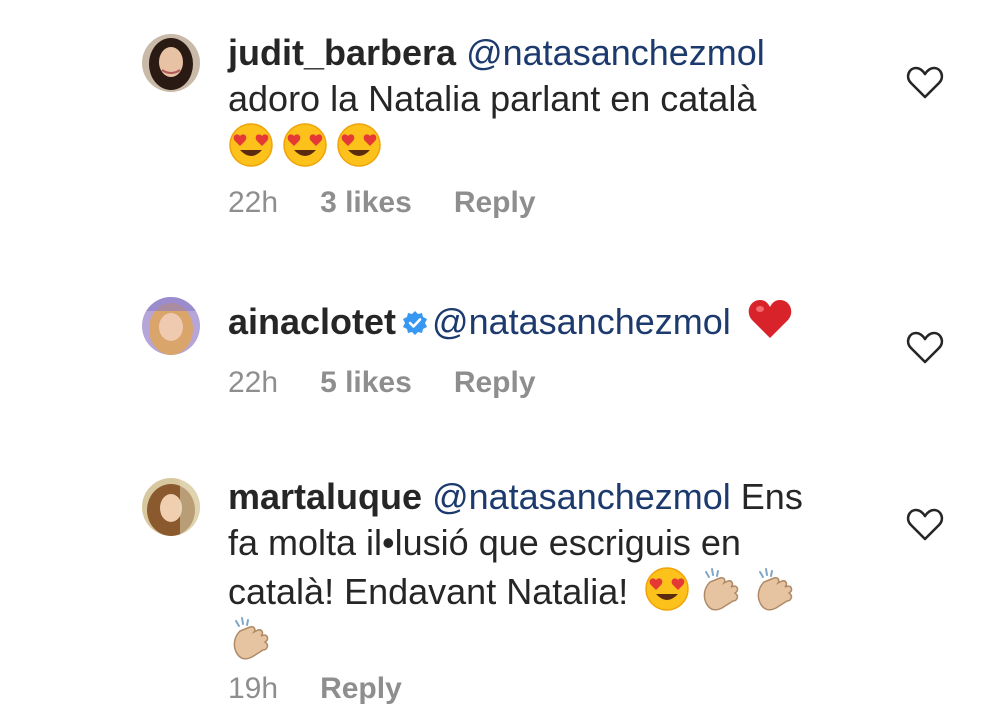 This screenshot has height=727, width=1000. What do you see at coordinates (771, 496) in the screenshot?
I see `comment-text: Ens` at bounding box center [771, 496].